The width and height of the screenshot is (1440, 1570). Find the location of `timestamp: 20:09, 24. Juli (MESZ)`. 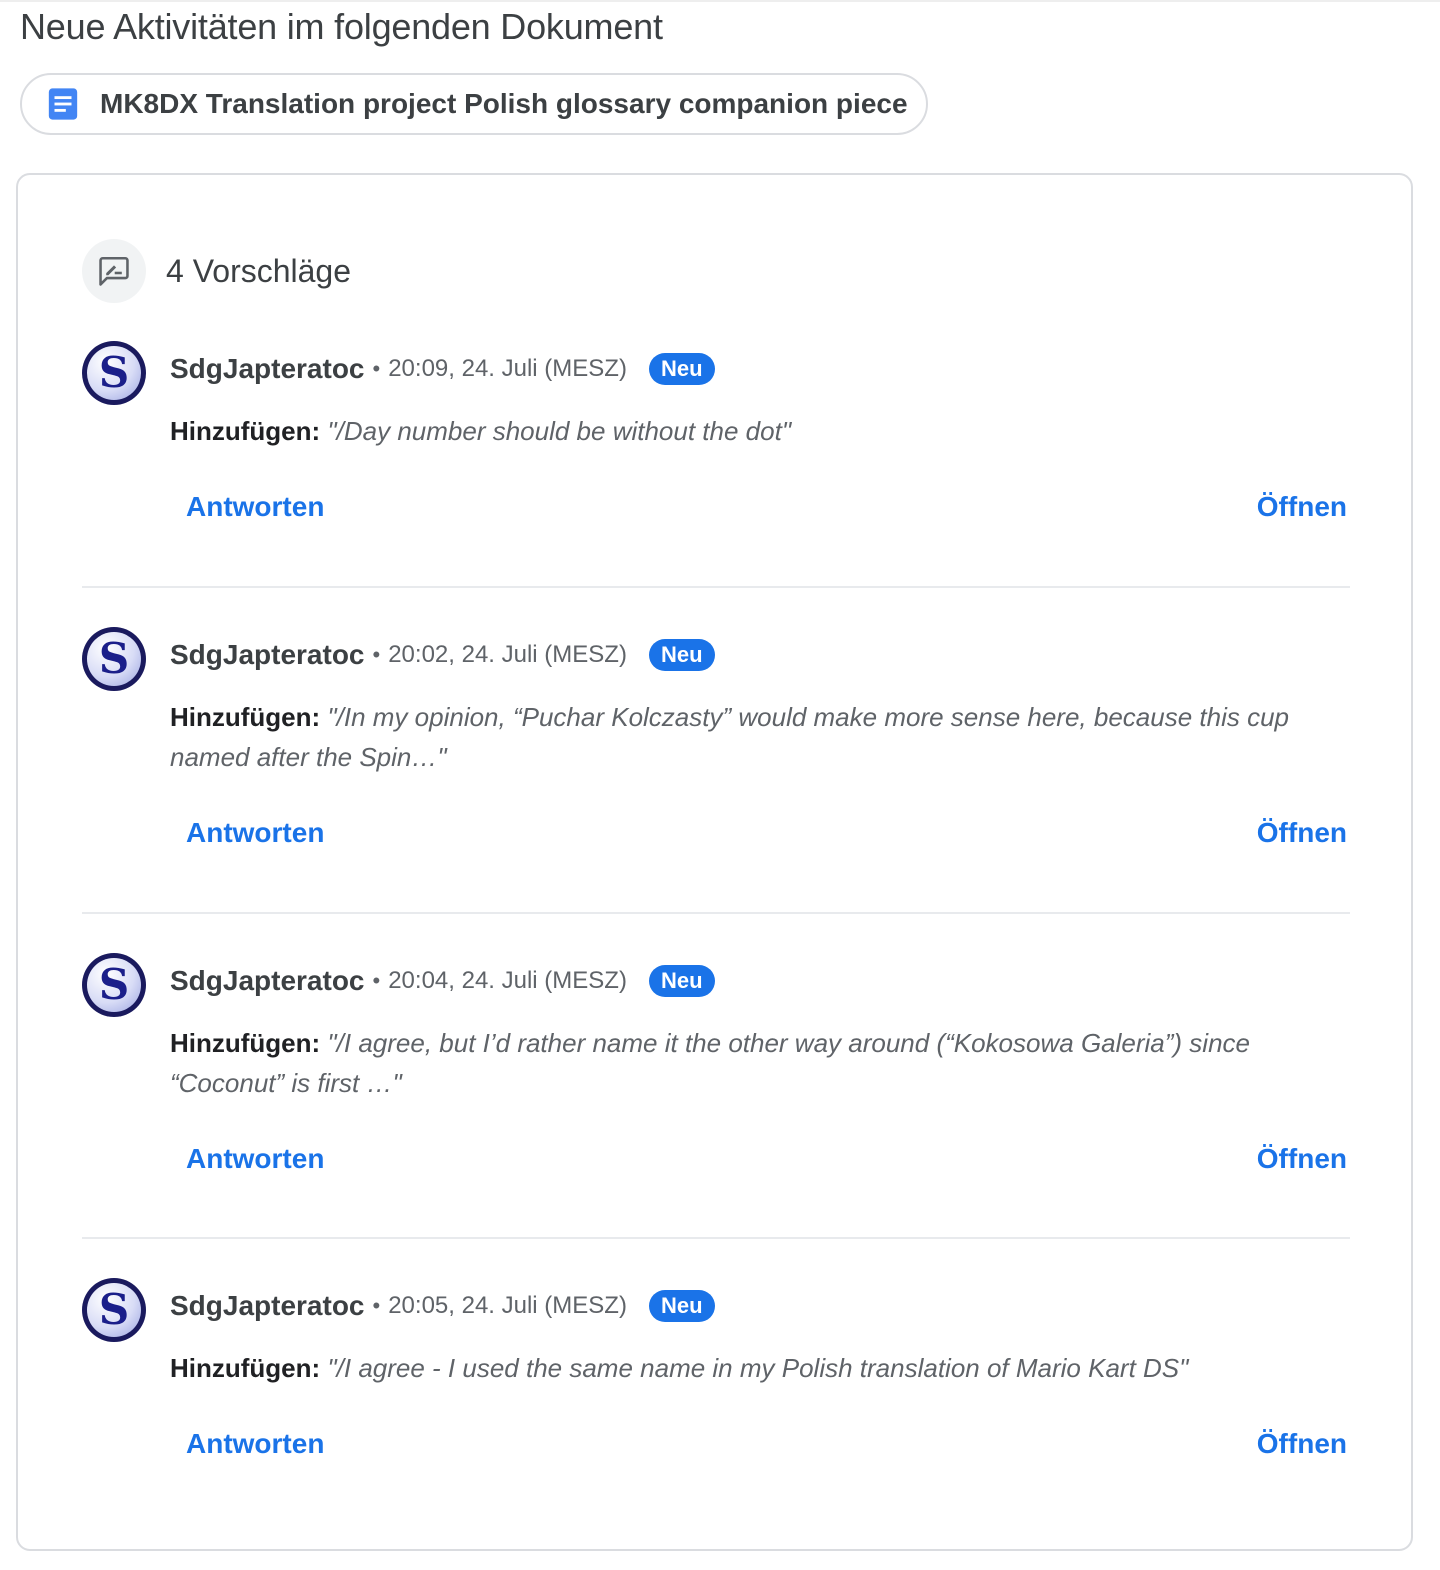

timestamp: 20:09, 24. Juli (MESZ) is located at coordinates (507, 368).